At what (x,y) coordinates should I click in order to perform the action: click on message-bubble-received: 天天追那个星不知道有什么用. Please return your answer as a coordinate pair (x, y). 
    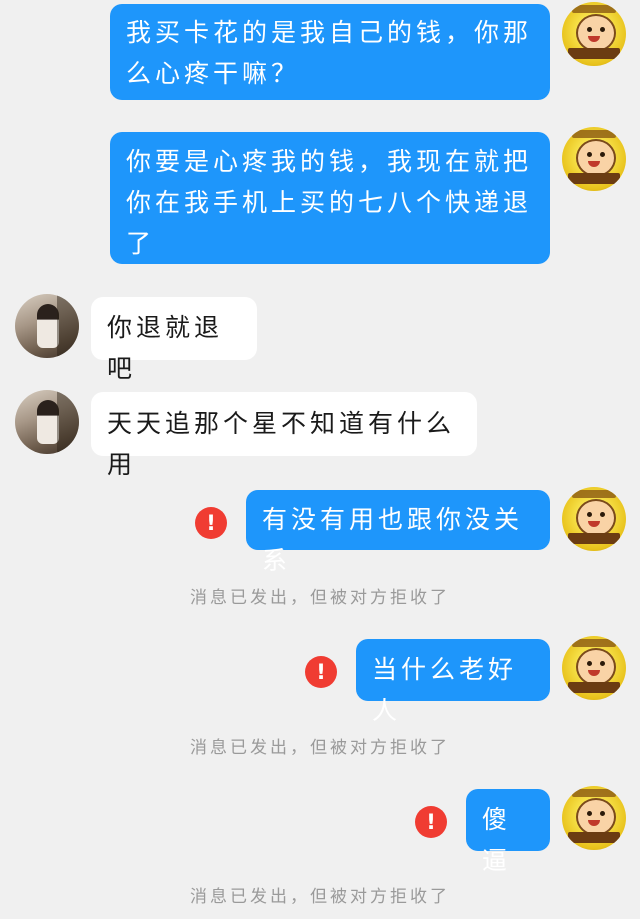
    Looking at the image, I should click on (284, 435).